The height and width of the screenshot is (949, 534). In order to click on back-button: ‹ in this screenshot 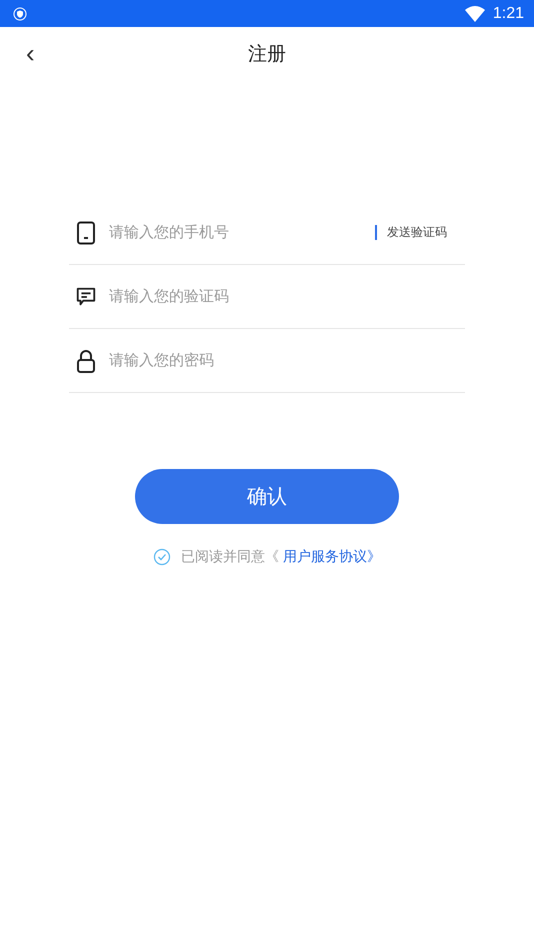, I will do `click(30, 53)`.